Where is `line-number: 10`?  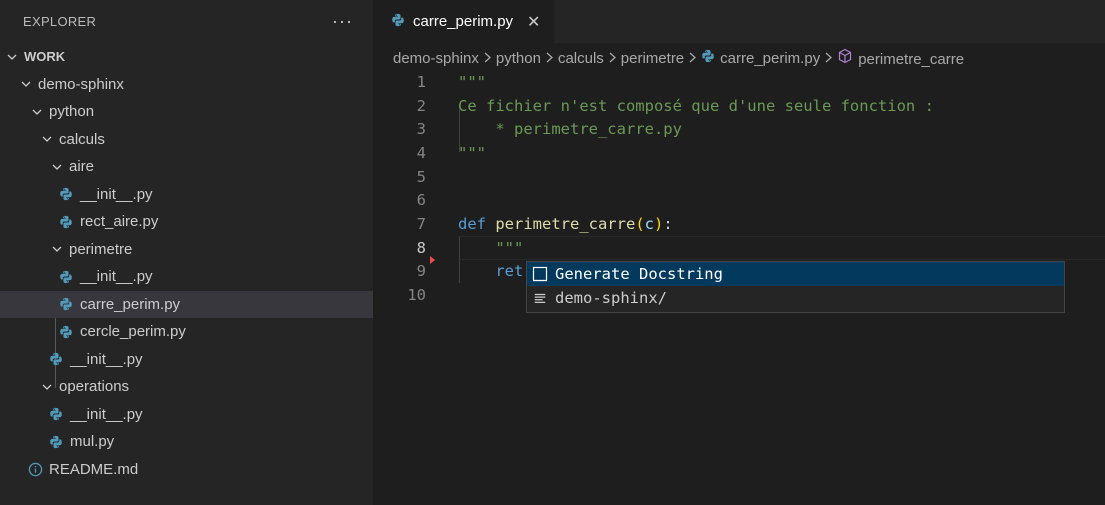
line-number: 10 is located at coordinates (416, 295).